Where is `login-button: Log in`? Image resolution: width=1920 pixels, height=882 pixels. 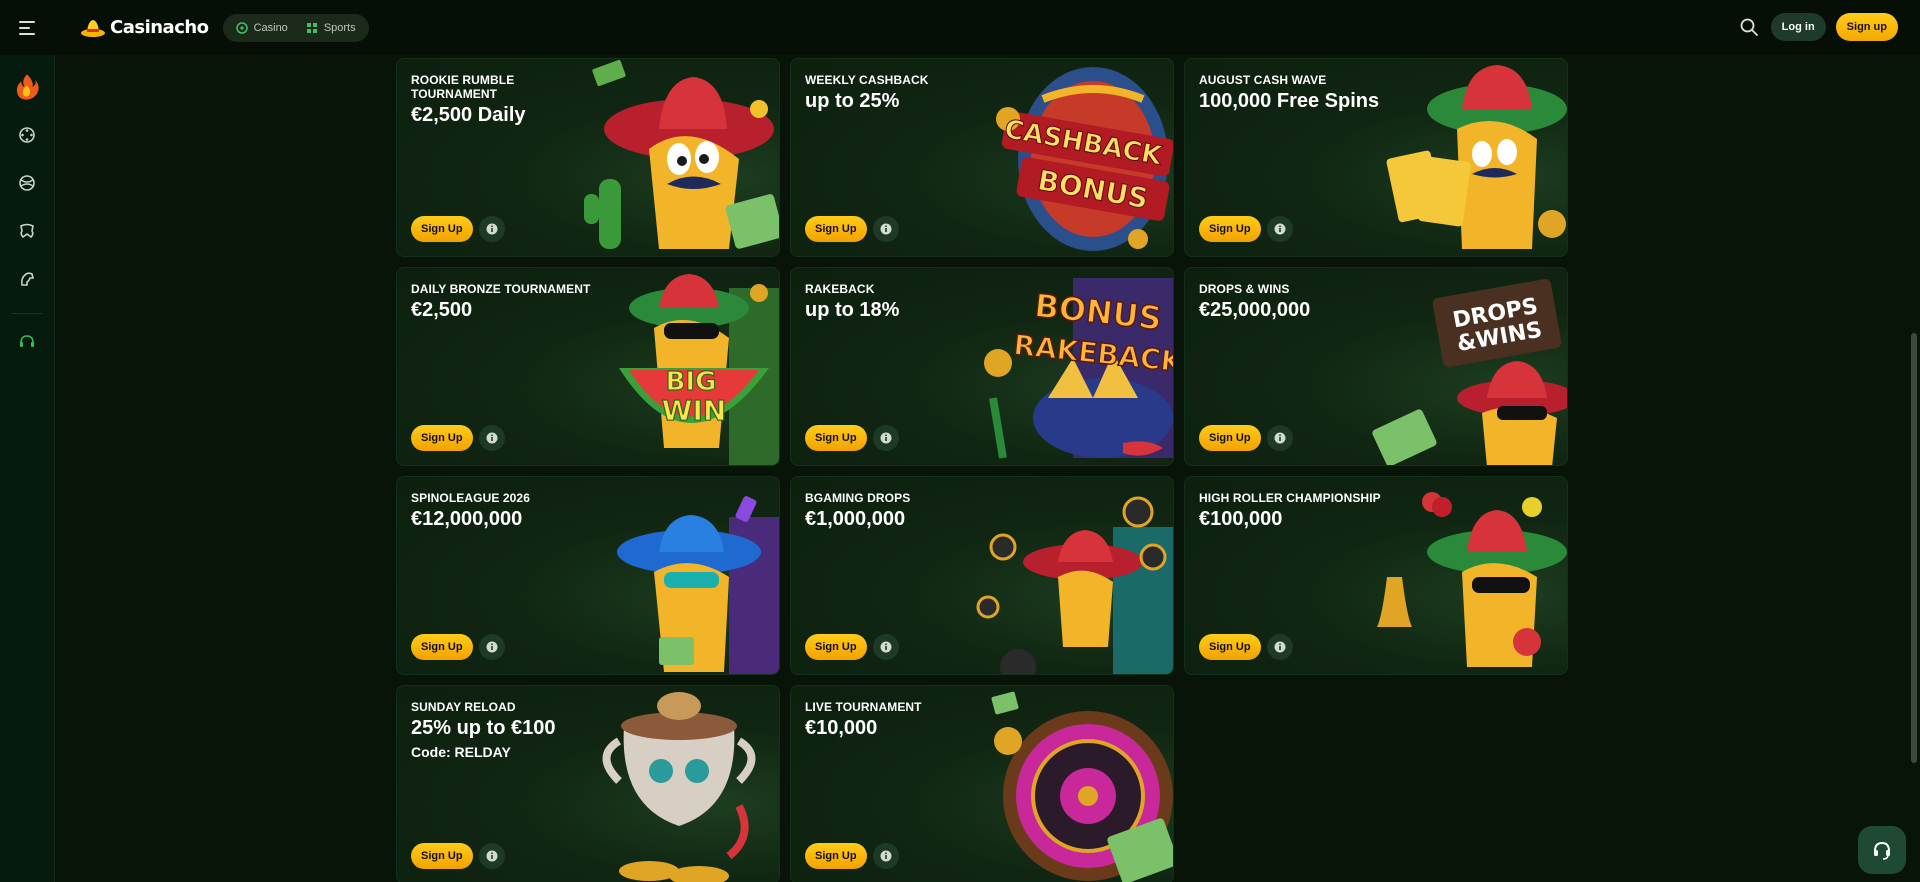
login-button: Log in is located at coordinates (1798, 27).